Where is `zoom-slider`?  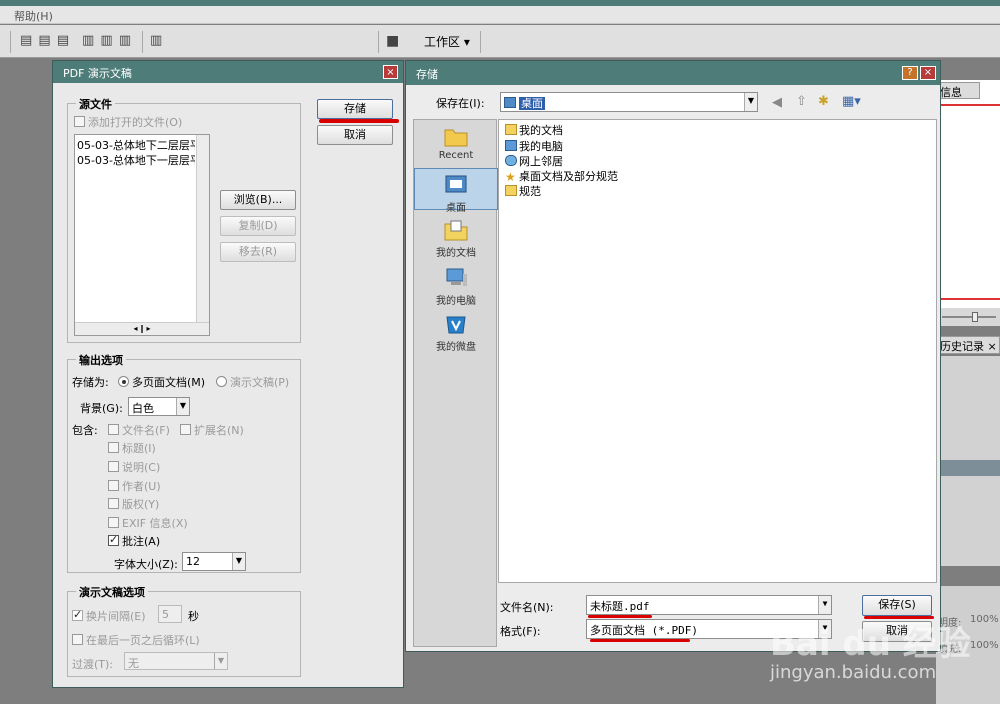
zoom-slider is located at coordinates (968, 317).